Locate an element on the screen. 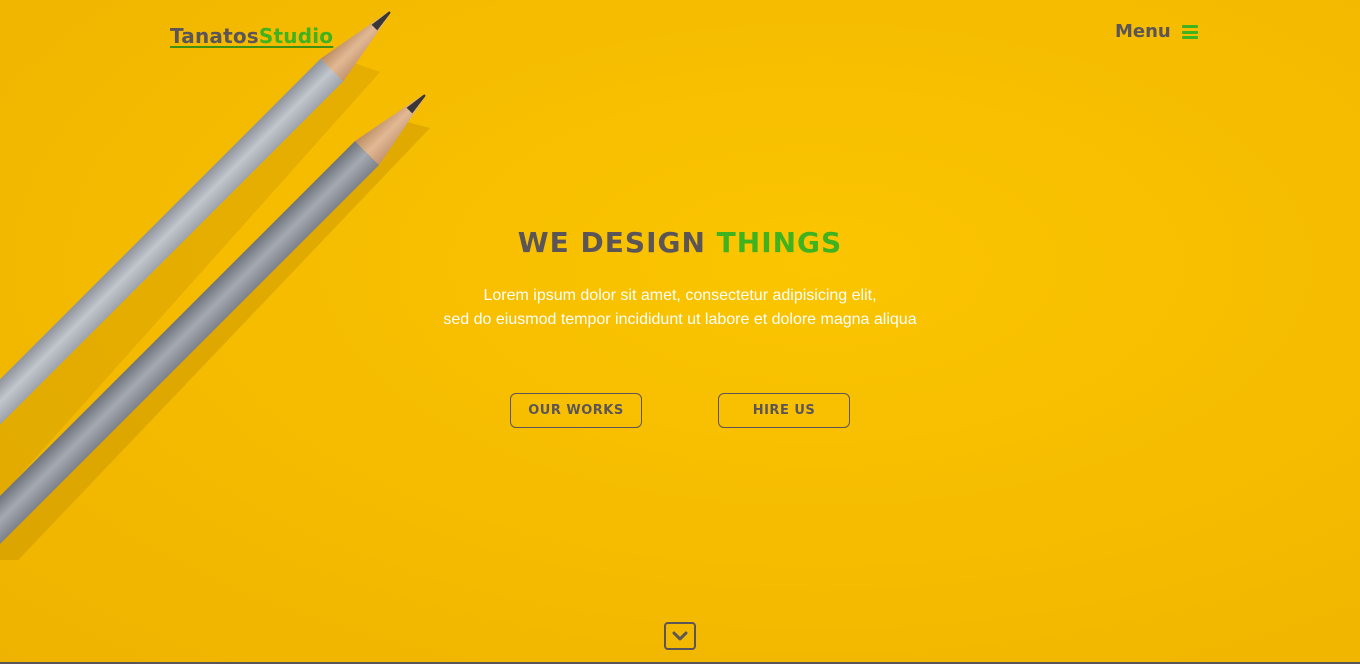  hamburger-icon is located at coordinates (1189, 32).